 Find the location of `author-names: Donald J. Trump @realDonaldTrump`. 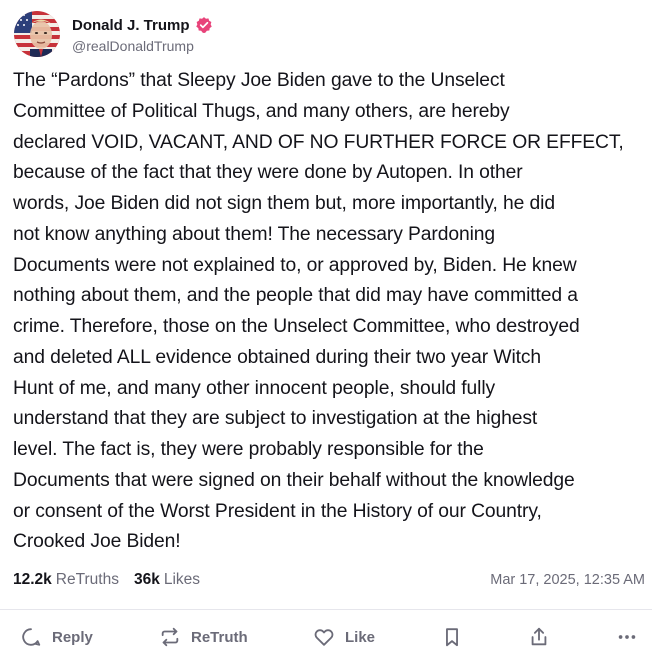

author-names: Donald J. Trump @realDonaldTrump is located at coordinates (142, 34).